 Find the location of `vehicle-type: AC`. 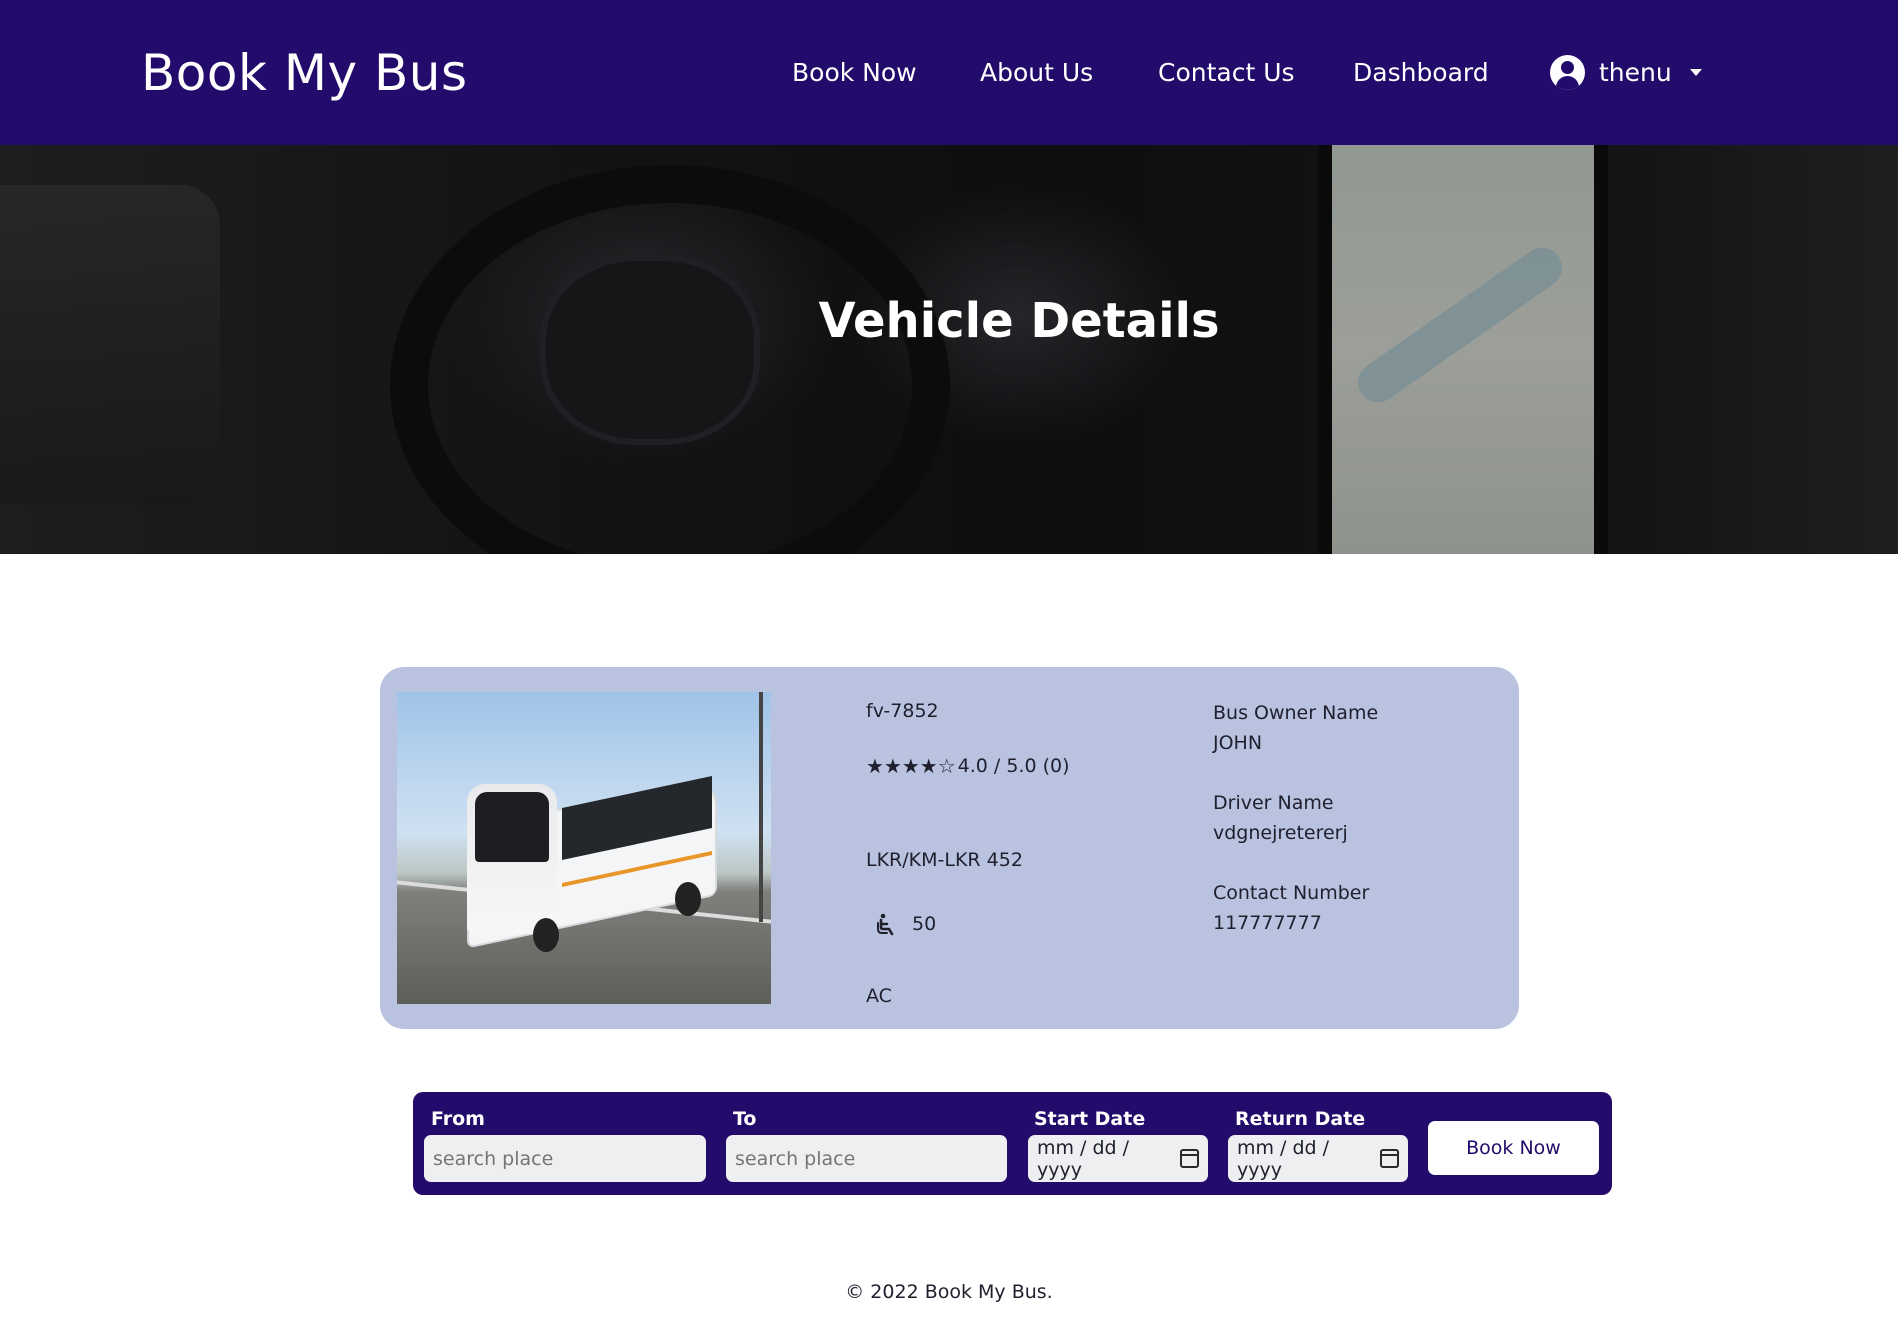

vehicle-type: AC is located at coordinates (879, 996).